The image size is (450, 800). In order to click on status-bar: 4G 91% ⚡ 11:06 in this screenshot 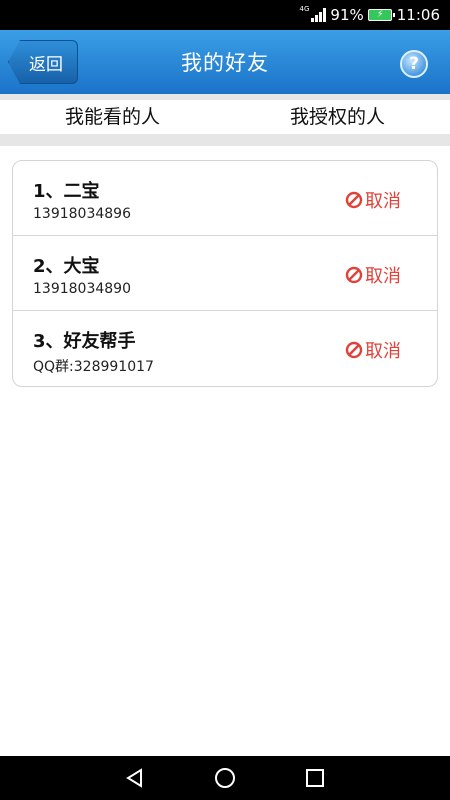, I will do `click(225, 15)`.